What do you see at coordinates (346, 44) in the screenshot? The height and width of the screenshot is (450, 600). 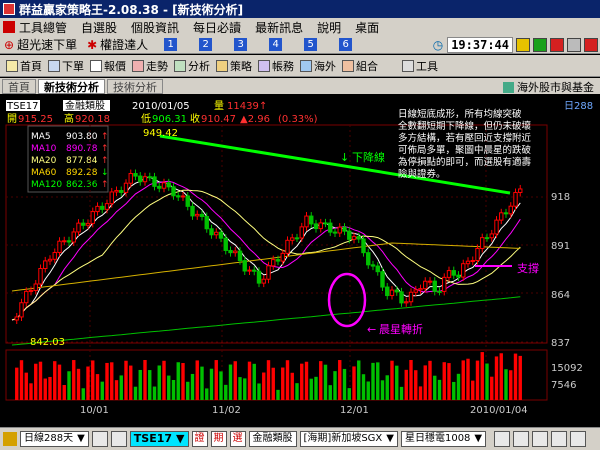 I see `quick-num-6: 6` at bounding box center [346, 44].